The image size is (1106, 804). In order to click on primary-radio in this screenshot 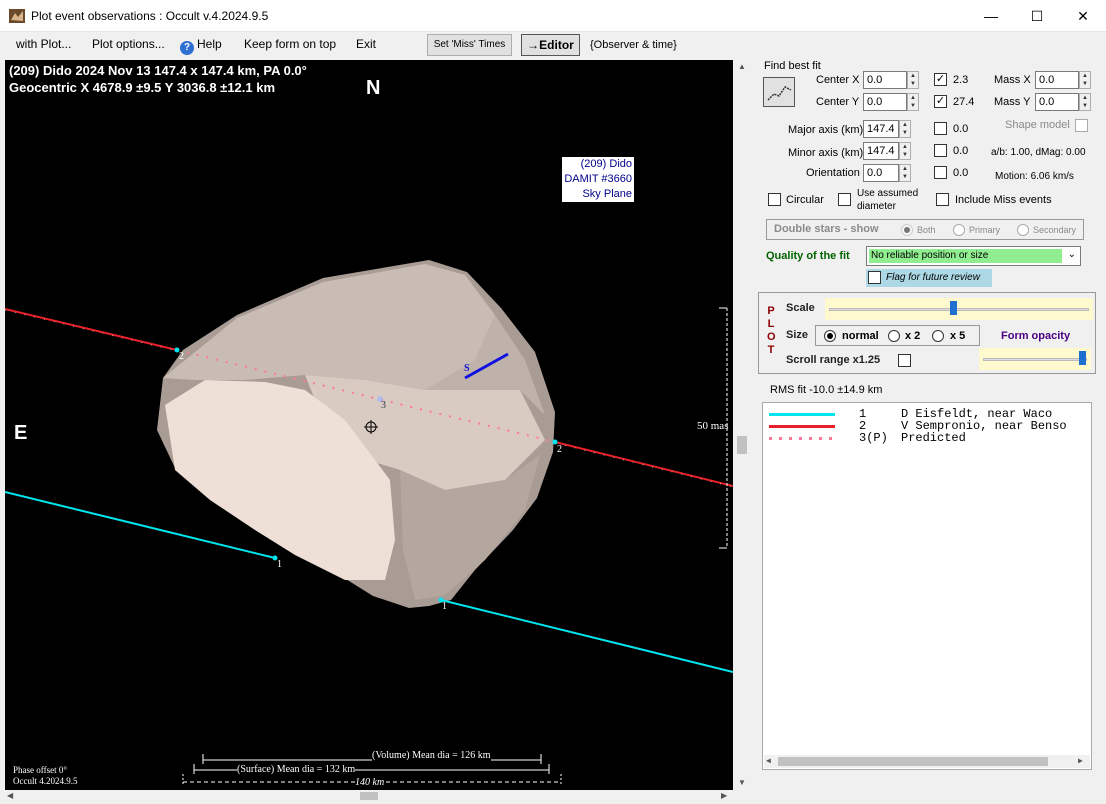, I will do `click(959, 230)`.